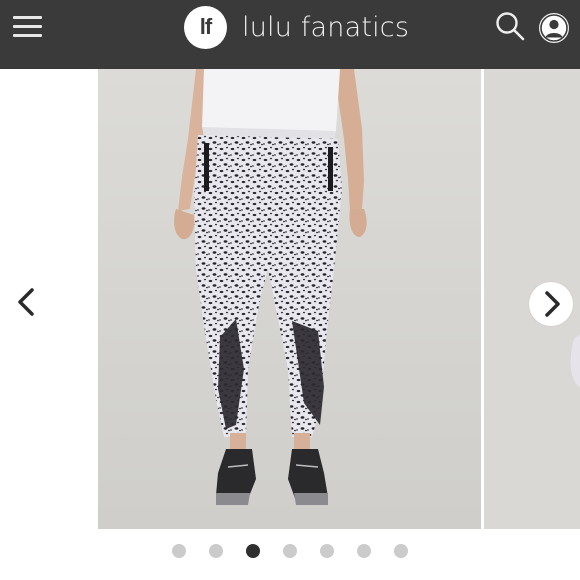  Describe the element at coordinates (27, 302) in the screenshot. I see `chevron-left-icon` at that location.